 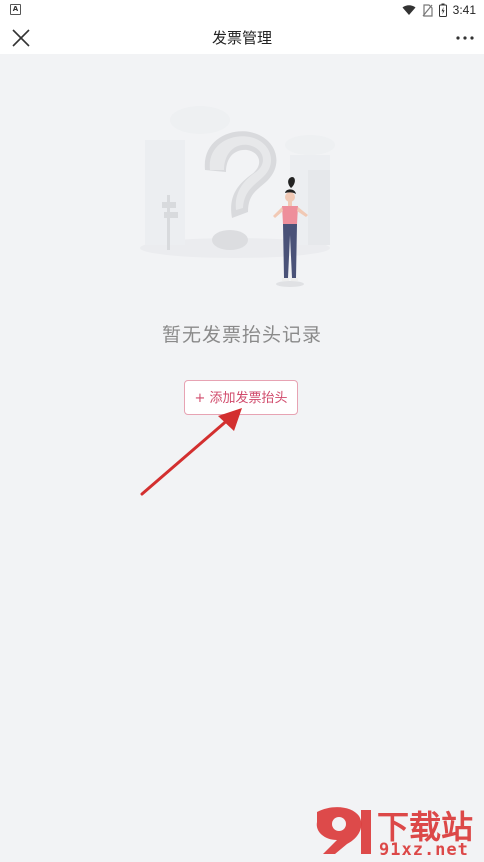 What do you see at coordinates (409, 10) in the screenshot?
I see `wifi-icon` at bounding box center [409, 10].